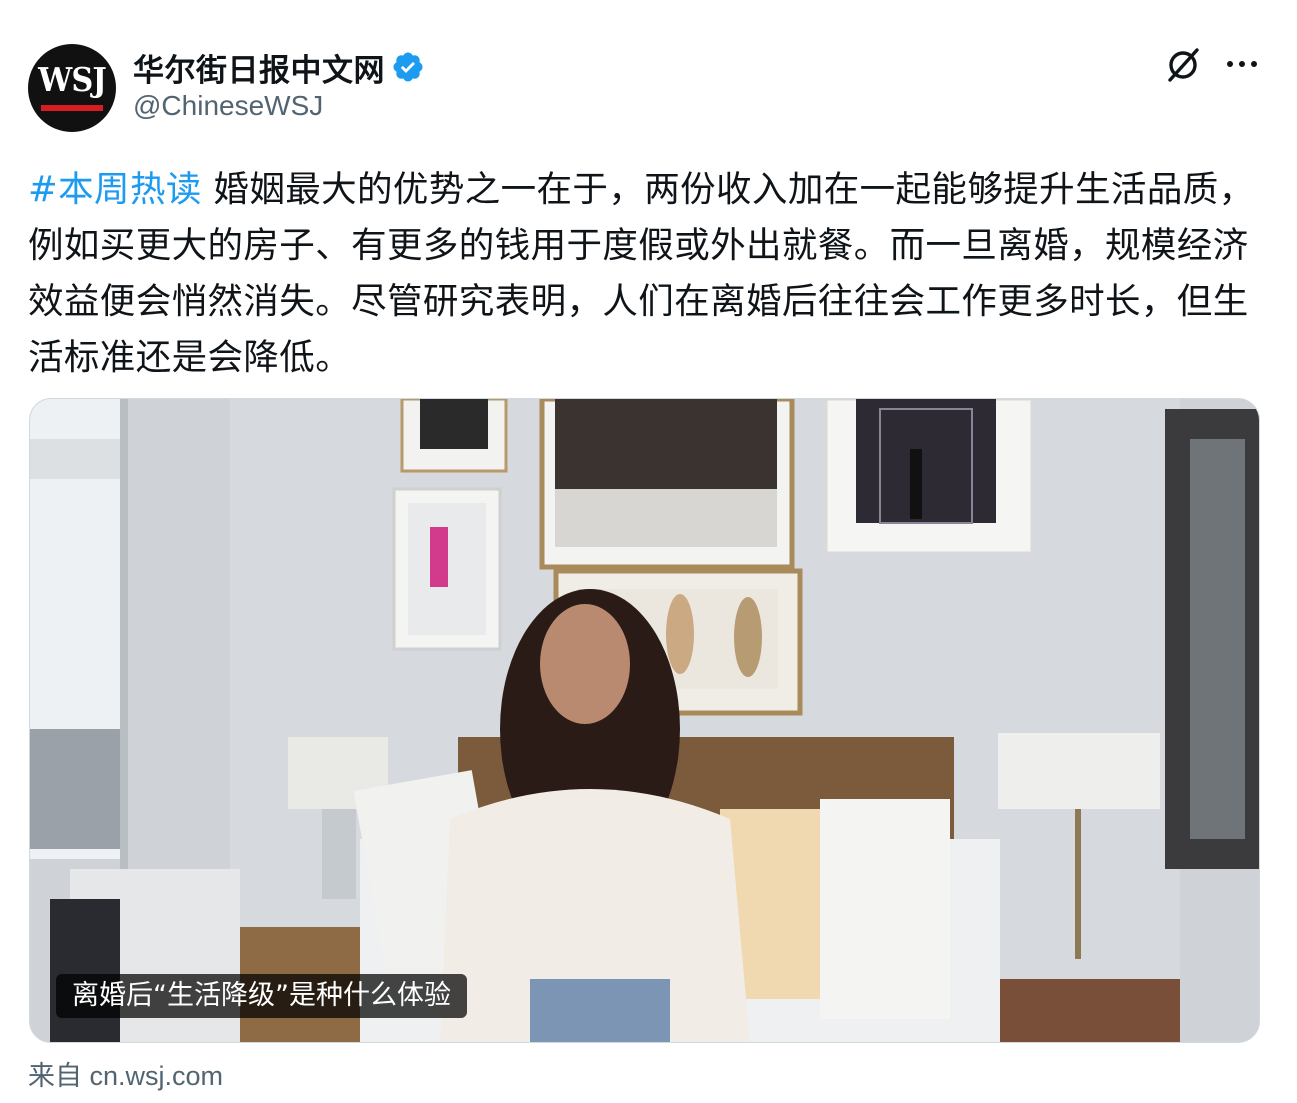 This screenshot has width=1297, height=1103. What do you see at coordinates (72, 108) in the screenshot?
I see `avatar-red-bar` at bounding box center [72, 108].